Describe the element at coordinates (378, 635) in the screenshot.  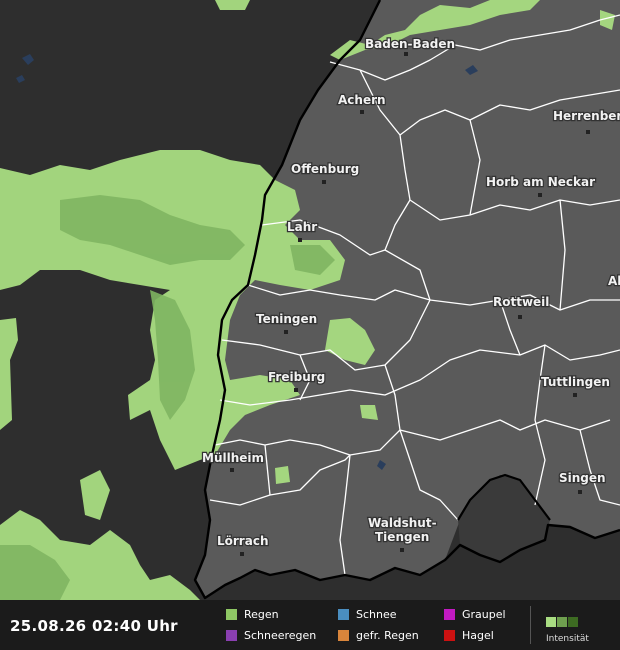
I see `legend-item-gefr-regen: gefr. Regen` at that location.